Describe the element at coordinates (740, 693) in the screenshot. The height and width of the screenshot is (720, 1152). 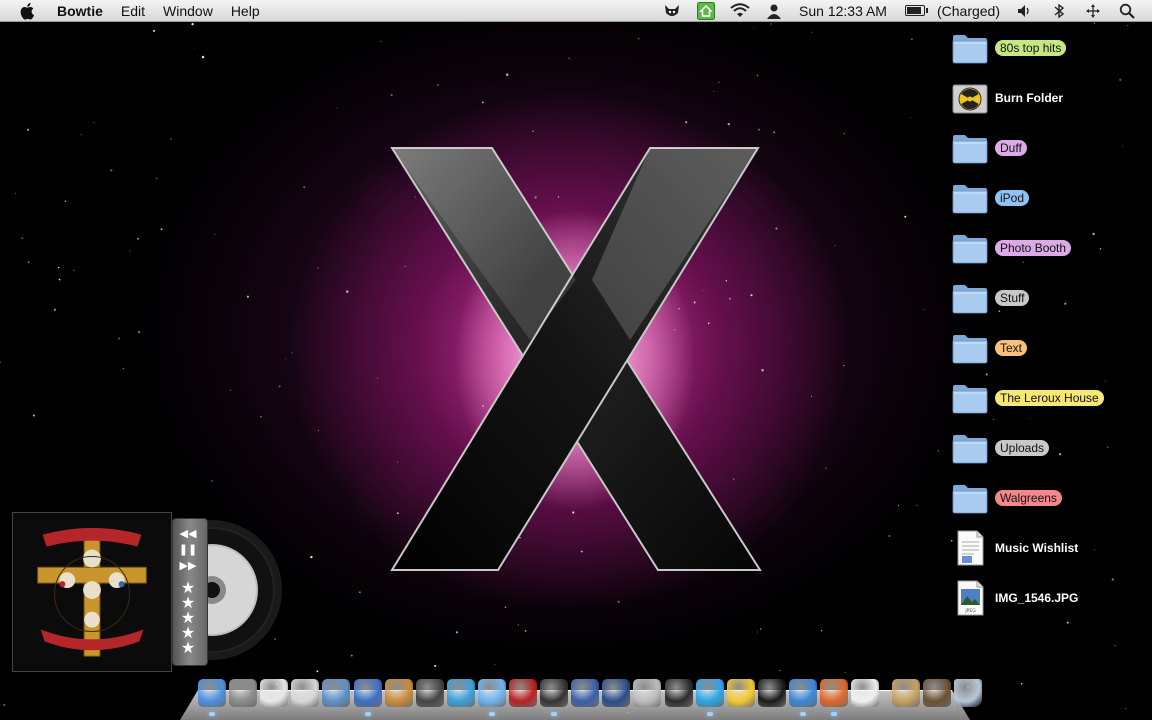
I see `dock-adium-duck-icon` at that location.